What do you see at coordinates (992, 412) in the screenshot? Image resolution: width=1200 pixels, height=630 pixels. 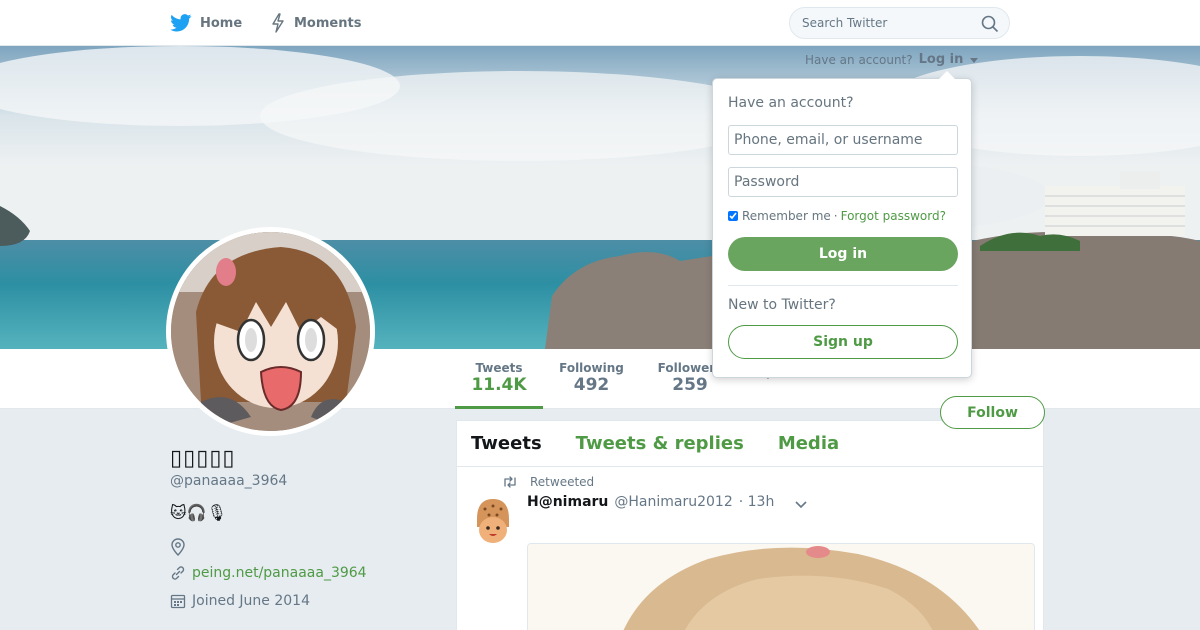 I see `follow-button: Follow` at bounding box center [992, 412].